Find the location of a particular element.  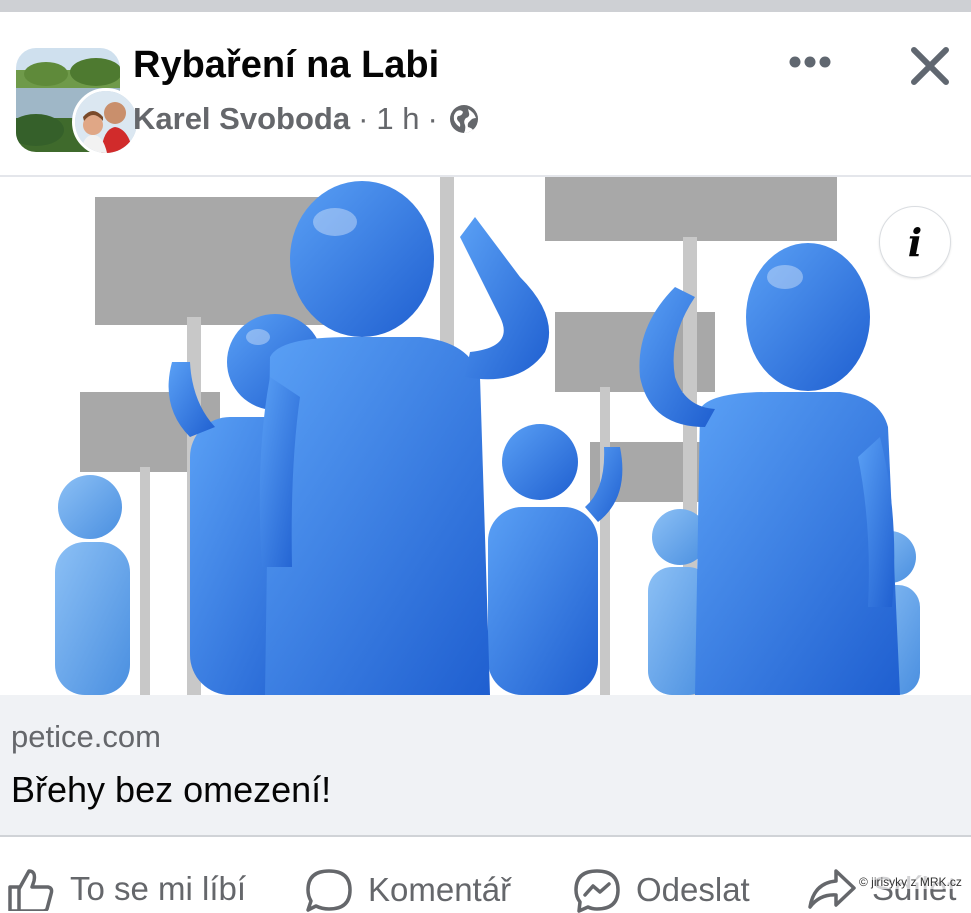

top-strip is located at coordinates (485, 6).